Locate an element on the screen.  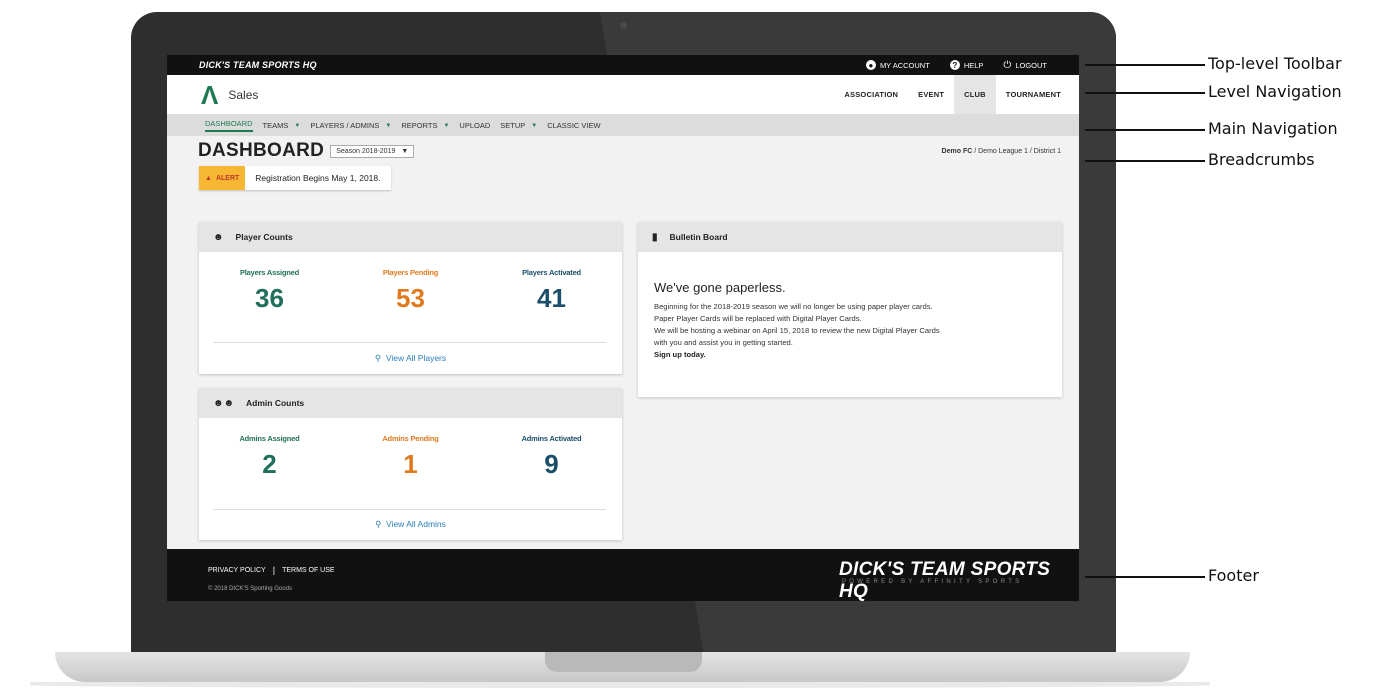
level-tab-event: EVENT is located at coordinates (931, 94).